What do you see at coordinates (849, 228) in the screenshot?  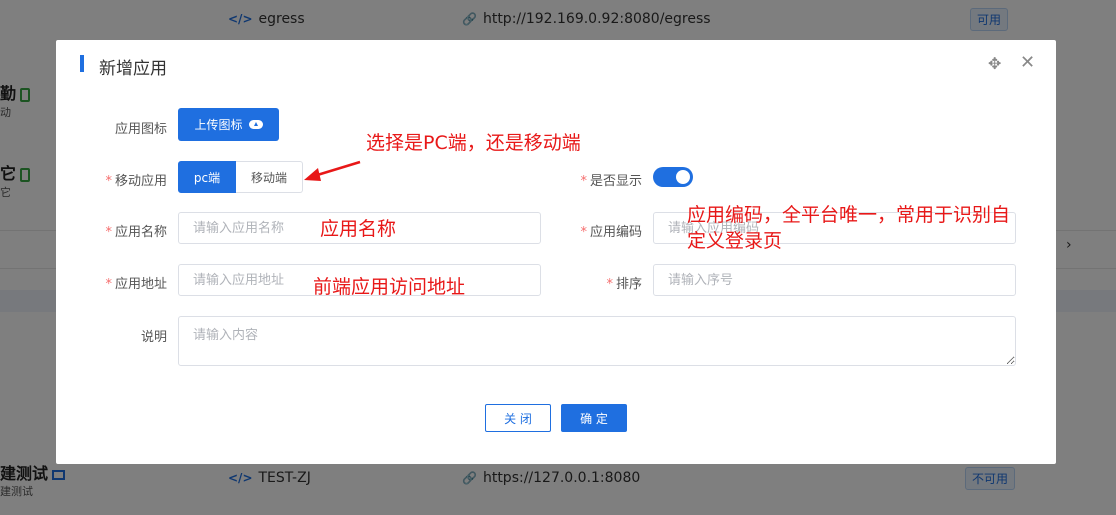 I see `annotation-app-code: 应用编码，全平台唯一，常用于识别自定义登录页` at bounding box center [849, 228].